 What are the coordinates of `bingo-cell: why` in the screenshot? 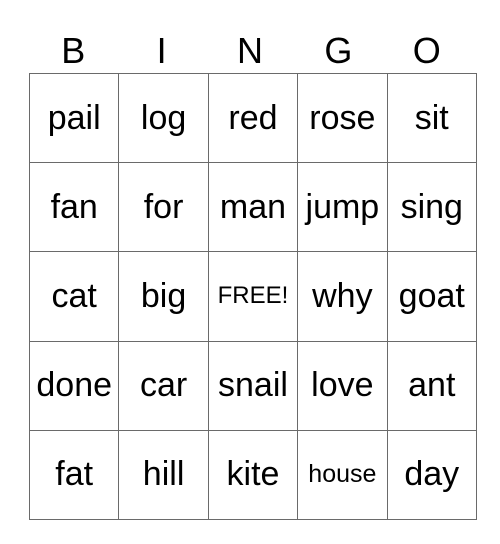 It's located at (342, 296).